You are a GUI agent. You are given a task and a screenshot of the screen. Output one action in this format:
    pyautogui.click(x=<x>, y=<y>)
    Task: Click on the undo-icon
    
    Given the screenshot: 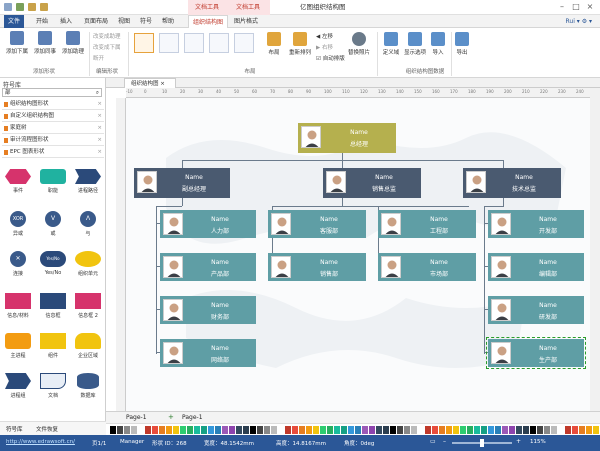 What is the action you would take?
    pyautogui.click(x=32, y=7)
    